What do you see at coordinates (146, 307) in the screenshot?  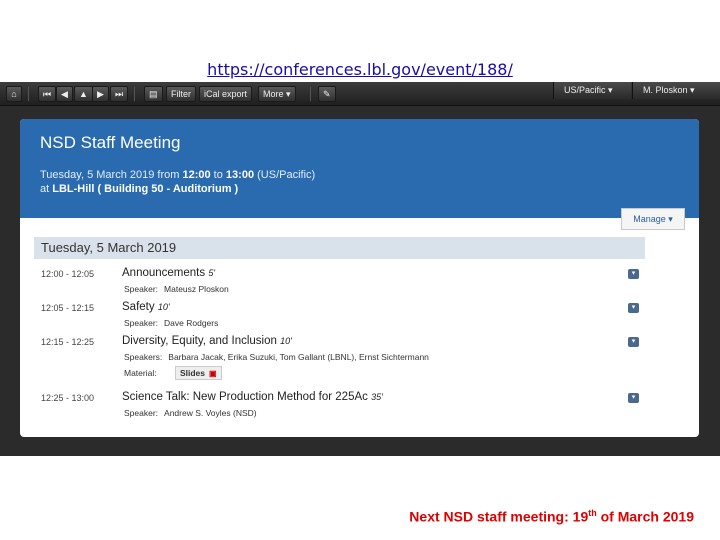 I see `contribution-title: Safety 10'` at bounding box center [146, 307].